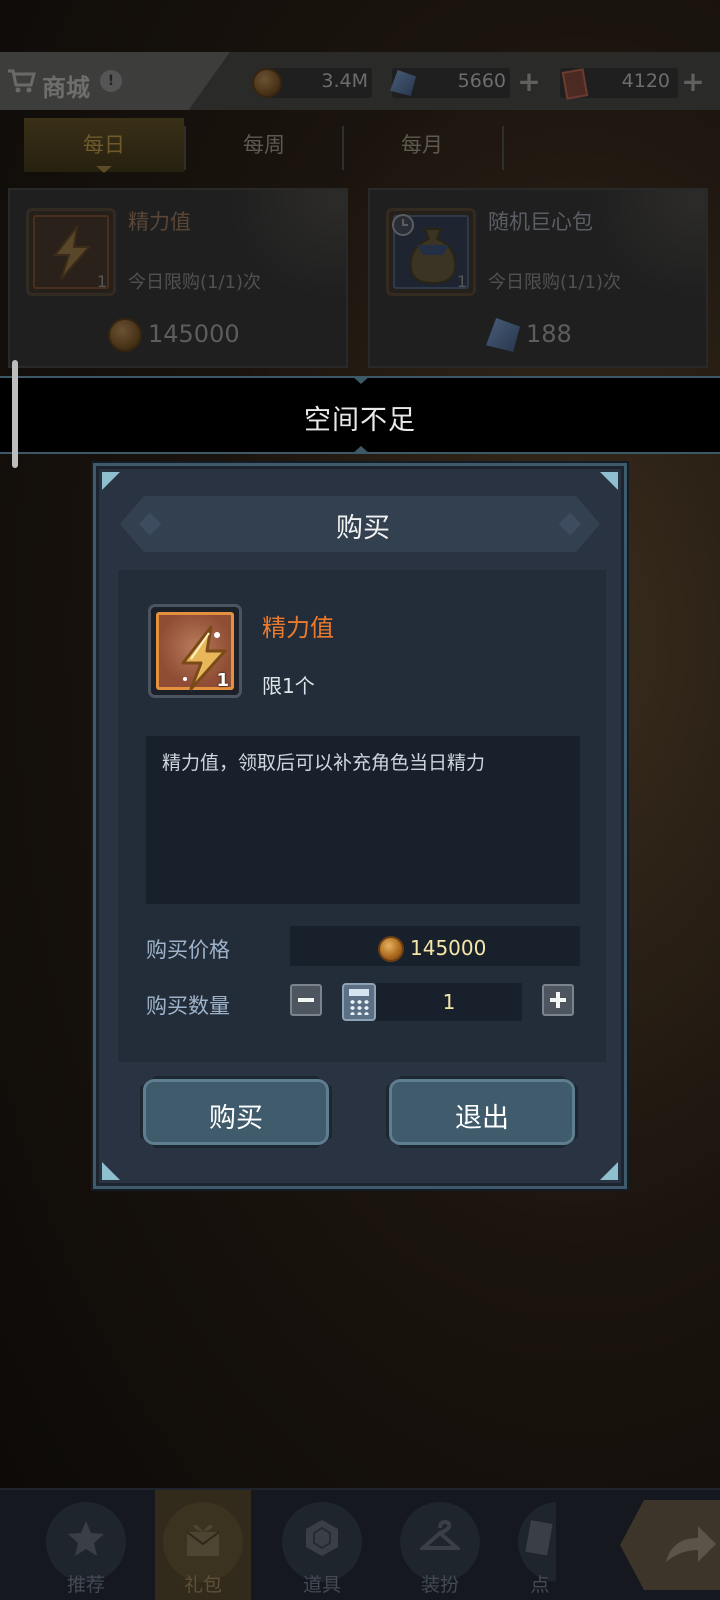  I want to click on ticket-value: 4120, so click(645, 81).